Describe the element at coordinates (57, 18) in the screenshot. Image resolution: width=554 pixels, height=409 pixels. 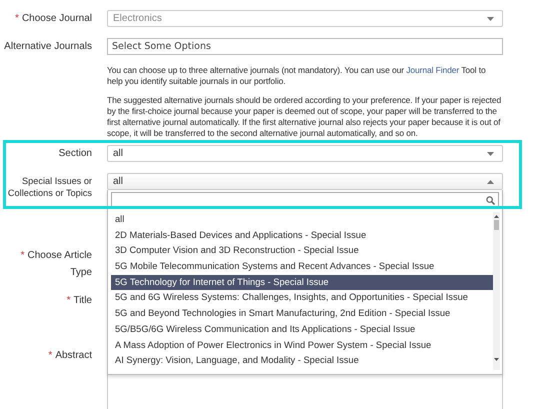
I see `field-label: Choose Journal` at that location.